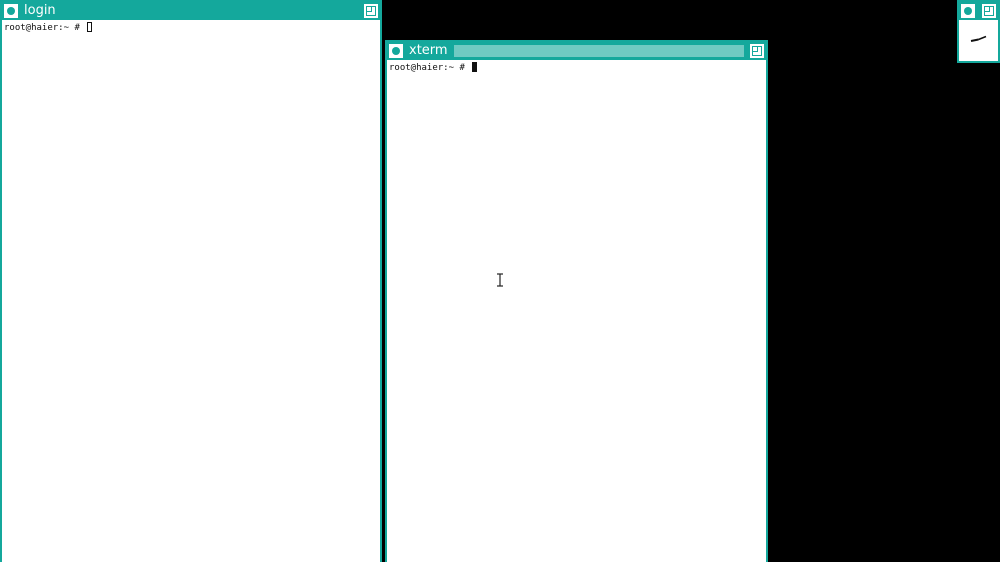 Image resolution: width=1000 pixels, height=562 pixels. Describe the element at coordinates (978, 11) in the screenshot. I see `clock-titlebar` at that location.